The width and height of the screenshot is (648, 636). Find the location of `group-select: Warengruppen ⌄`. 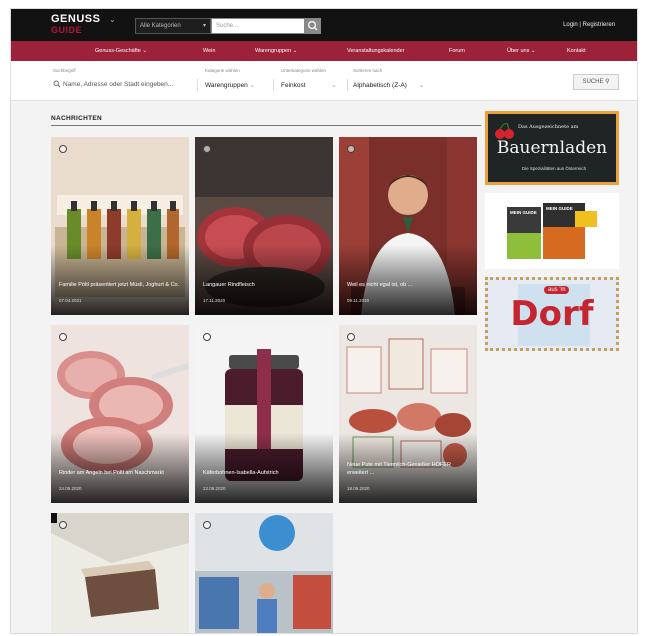

group-select: Warengruppen ⌄ is located at coordinates (230, 85).